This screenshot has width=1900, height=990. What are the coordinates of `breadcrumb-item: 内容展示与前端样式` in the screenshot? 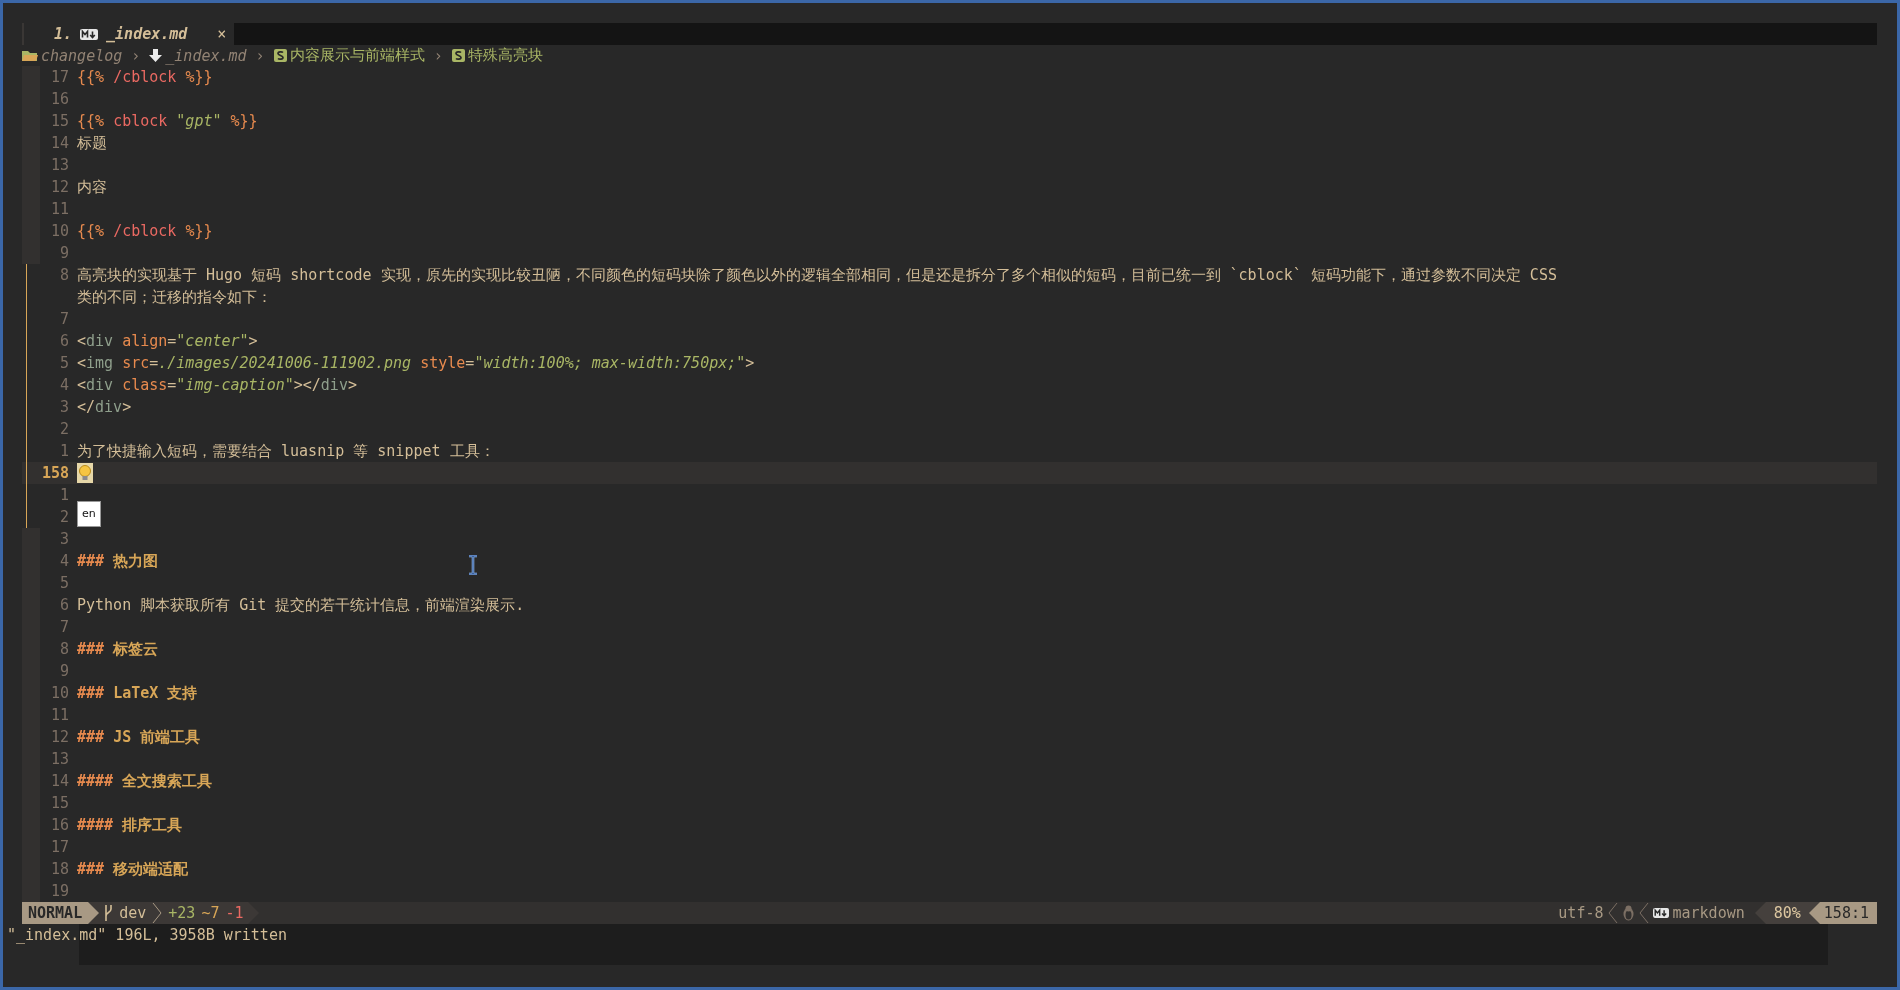 It's located at (357, 55).